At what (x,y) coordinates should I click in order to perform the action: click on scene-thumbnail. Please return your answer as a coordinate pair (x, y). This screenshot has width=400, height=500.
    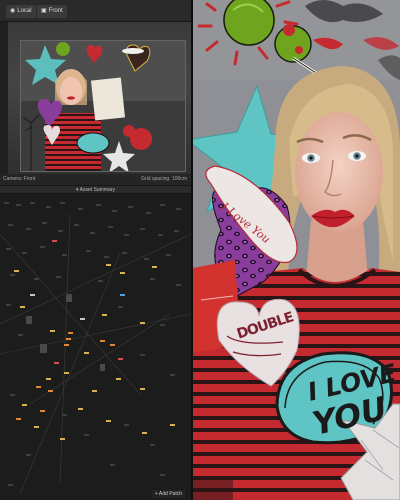
    Looking at the image, I should click on (103, 106).